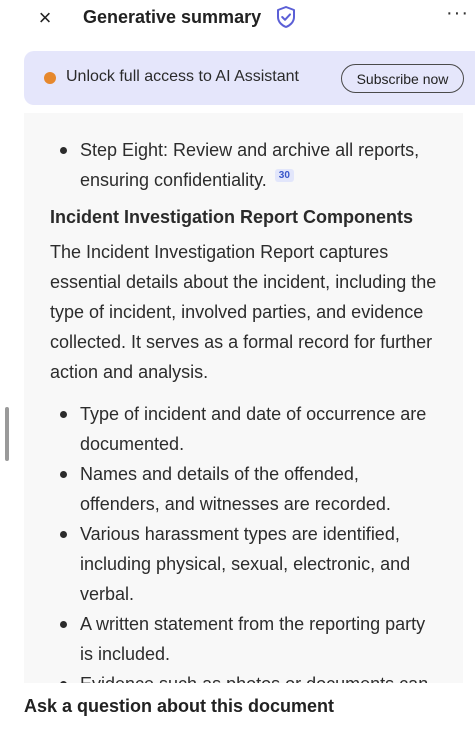 The width and height of the screenshot is (475, 739). What do you see at coordinates (232, 217) in the screenshot?
I see `section-heading: Incident Investigation Report Components` at bounding box center [232, 217].